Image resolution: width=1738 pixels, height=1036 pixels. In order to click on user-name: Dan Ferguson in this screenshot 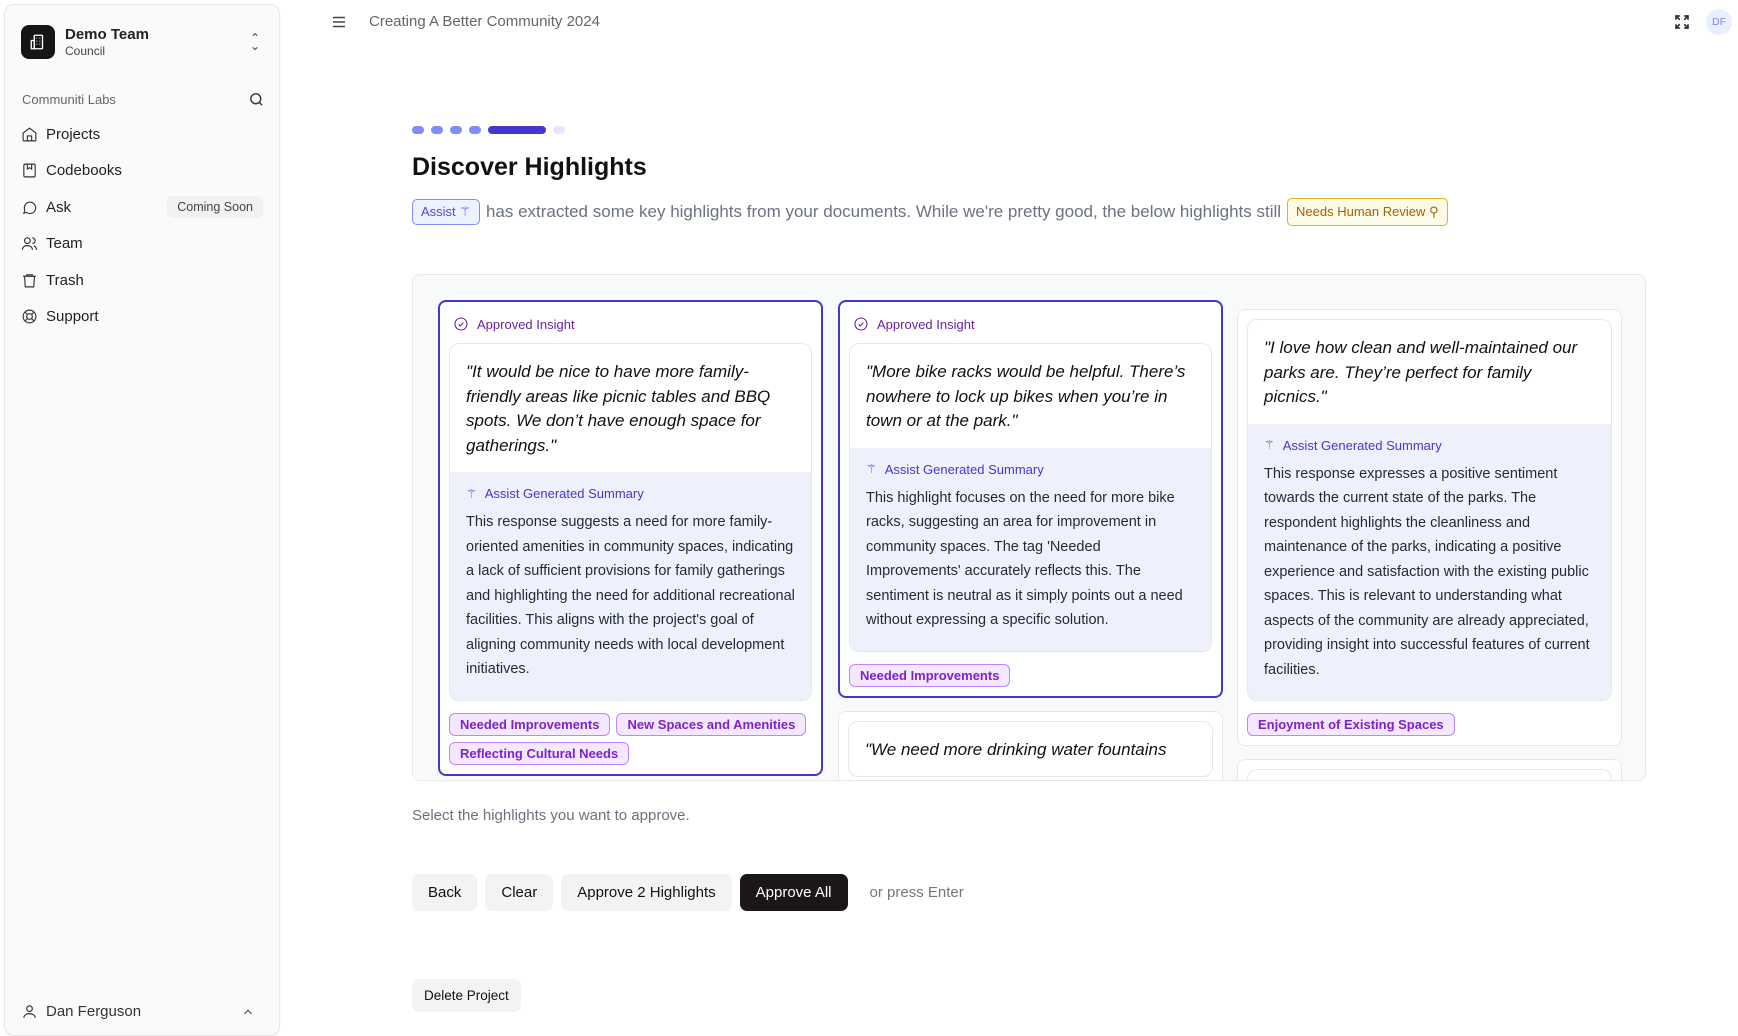, I will do `click(94, 1011)`.